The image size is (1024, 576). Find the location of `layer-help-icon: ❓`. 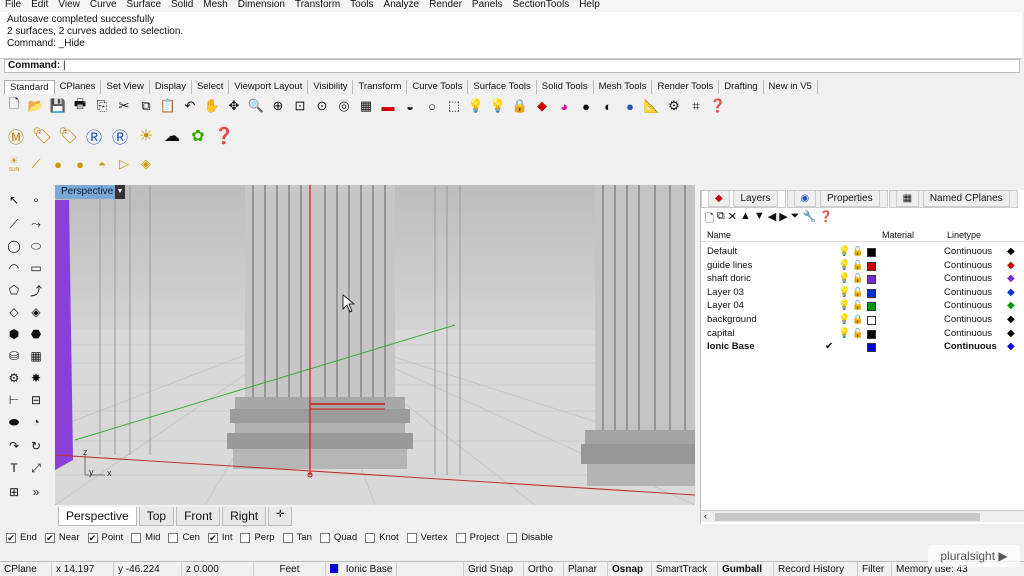

layer-help-icon: ❓ is located at coordinates (826, 219).